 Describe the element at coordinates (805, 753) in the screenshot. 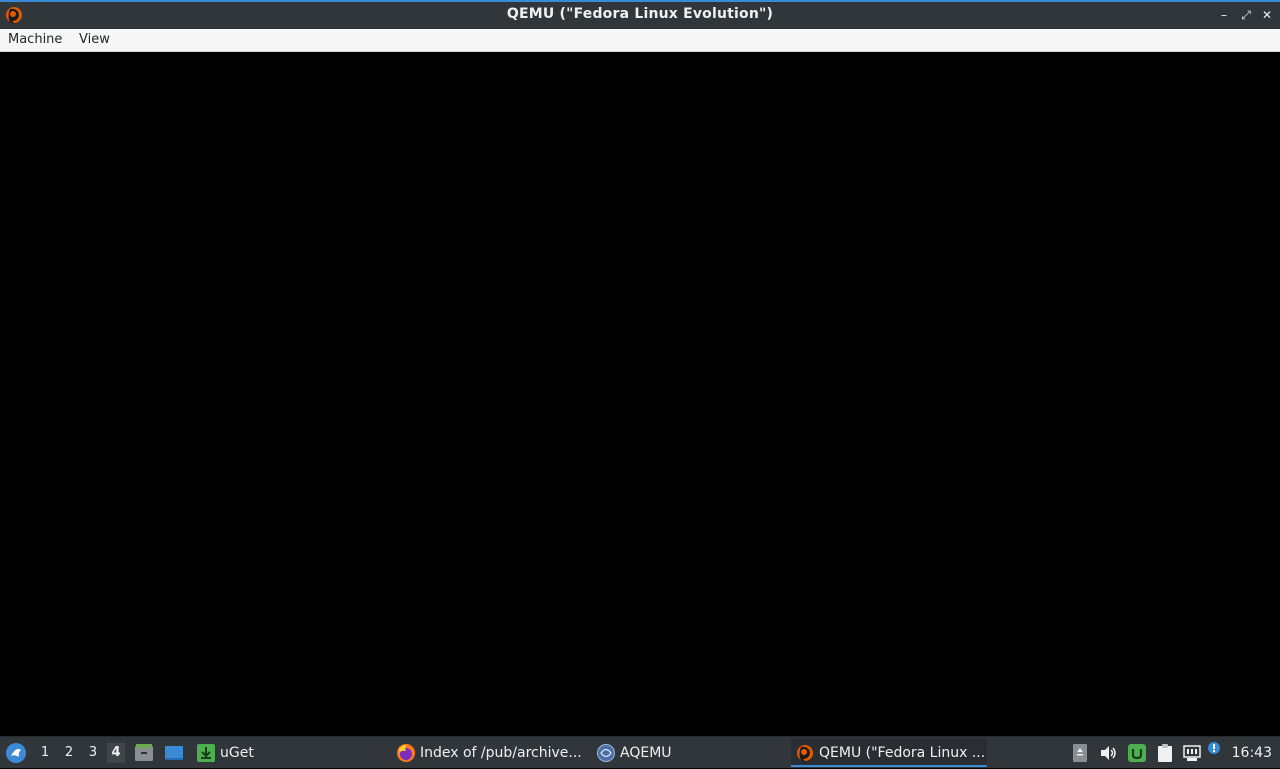

I see `qemu-icon` at that location.